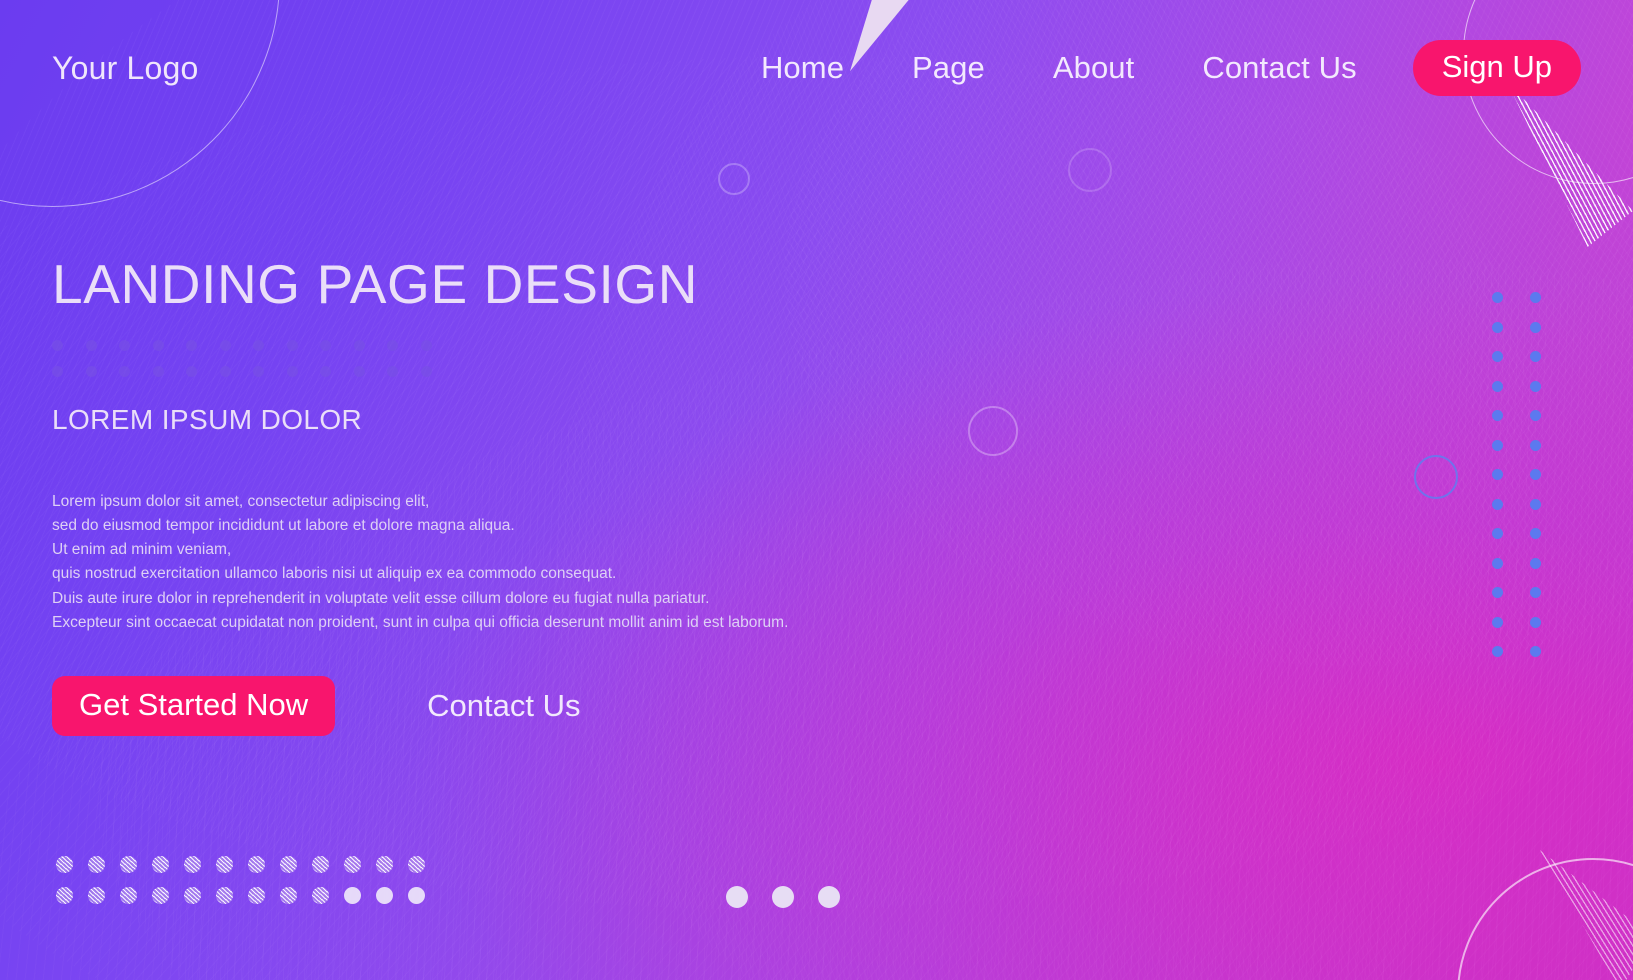 This screenshot has width=1633, height=980. I want to click on nav-links: Home Page About Contact Us Sign Up, so click(1154, 68).